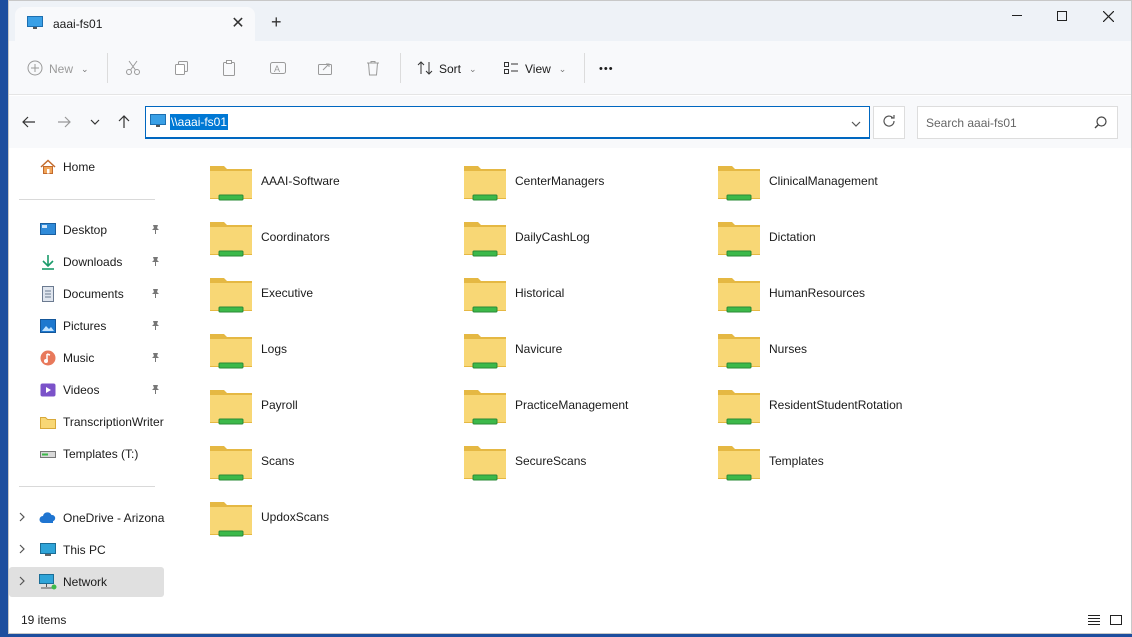  What do you see at coordinates (334, 243) in the screenshot?
I see `folder-item: Coordinators` at bounding box center [334, 243].